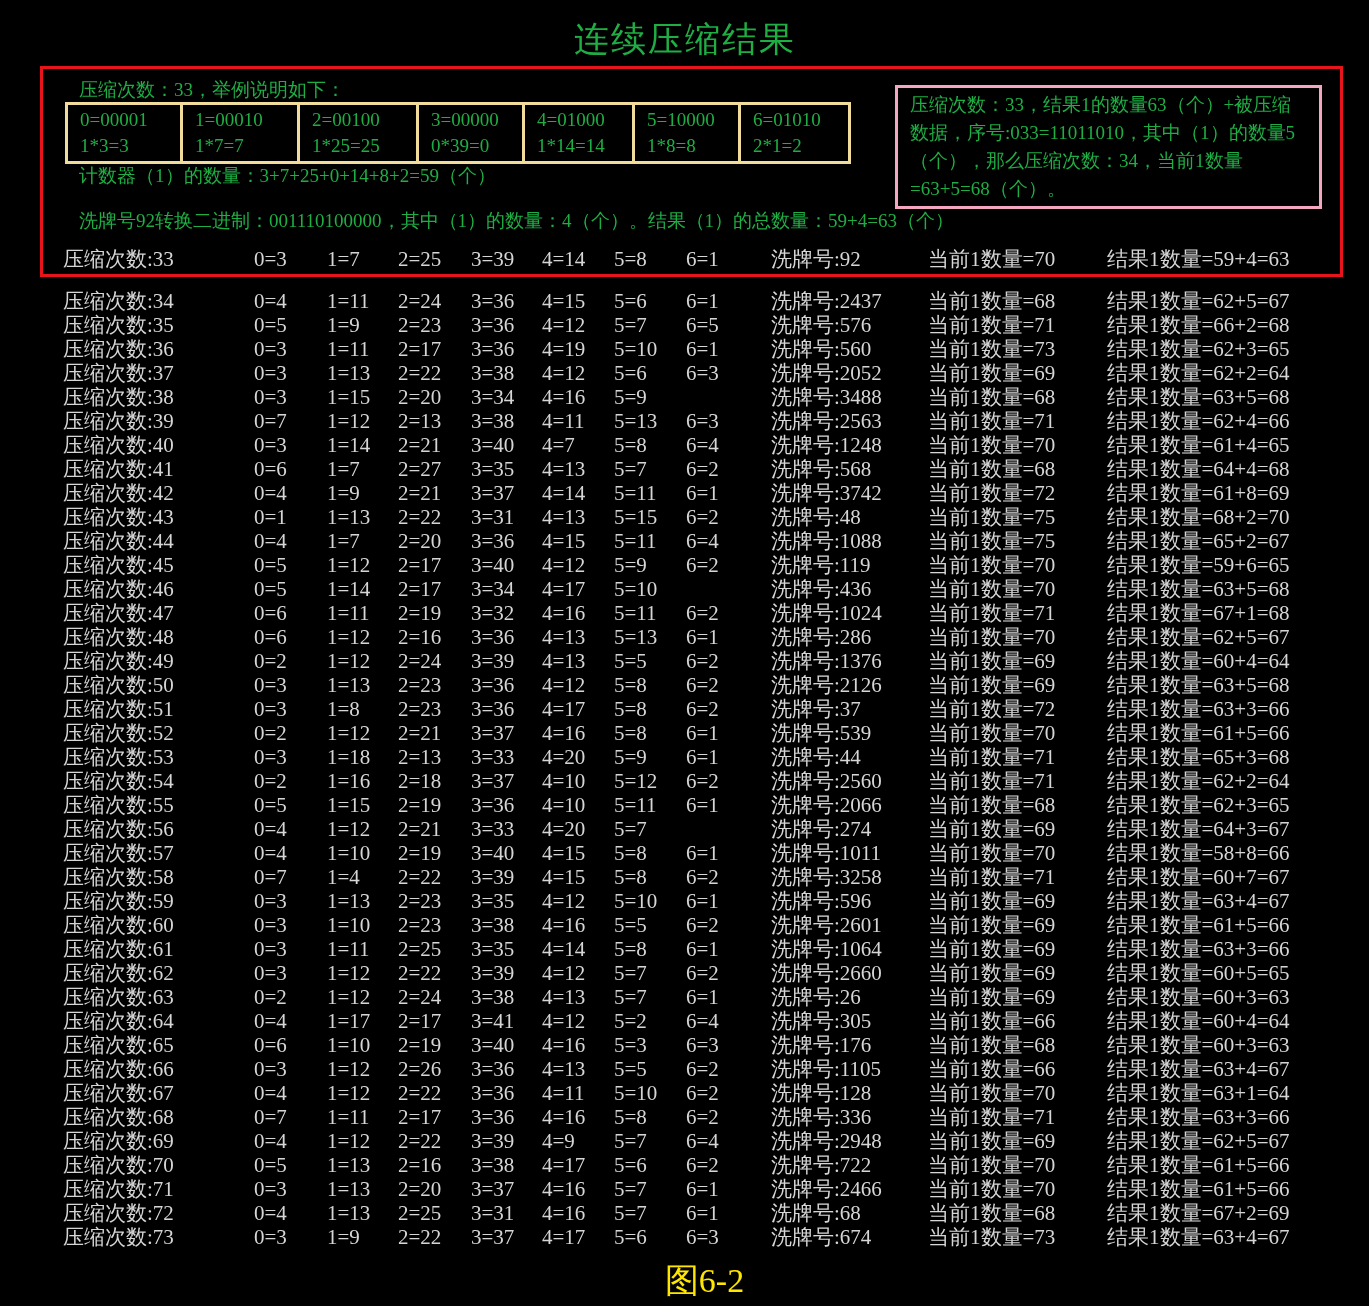 Image resolution: width=1369 pixels, height=1306 pixels. What do you see at coordinates (827, 877) in the screenshot?
I see `shuffle-number: 洗牌号:3258` at bounding box center [827, 877].